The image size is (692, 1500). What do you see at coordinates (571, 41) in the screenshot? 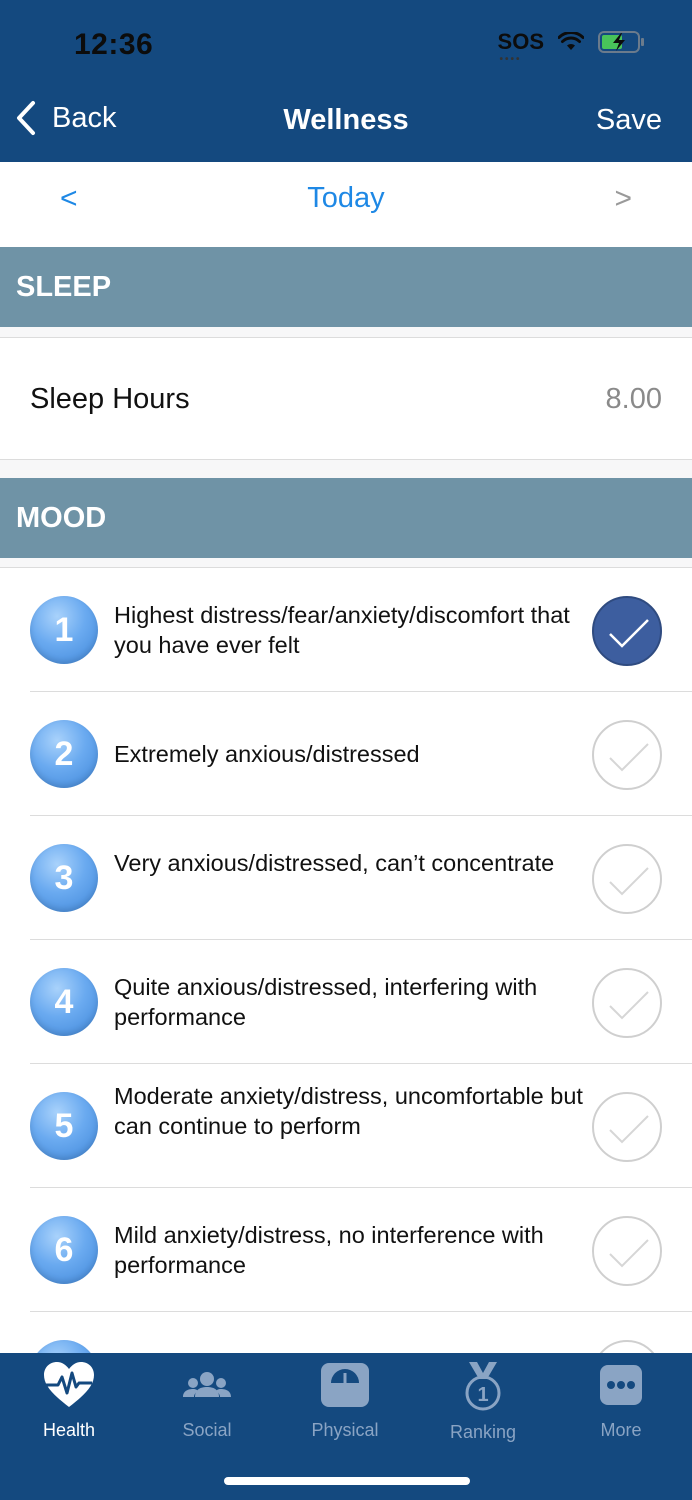
I see `wifi-icon` at bounding box center [571, 41].